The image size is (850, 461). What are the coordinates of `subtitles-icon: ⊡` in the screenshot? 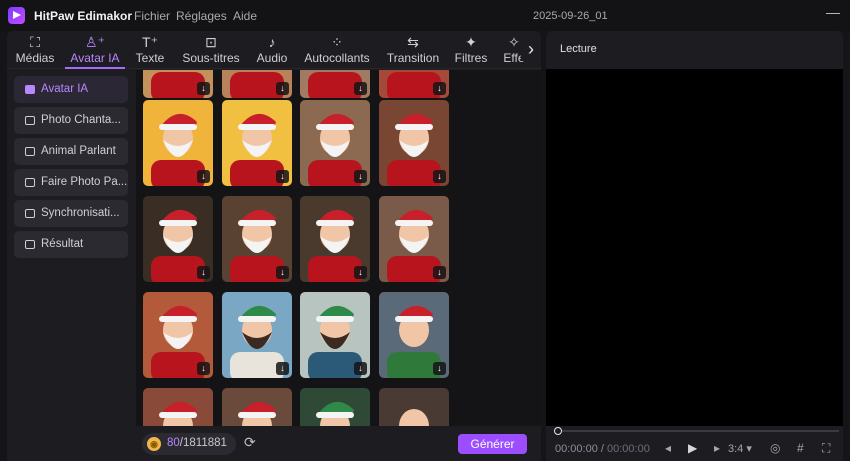 It's located at (211, 42).